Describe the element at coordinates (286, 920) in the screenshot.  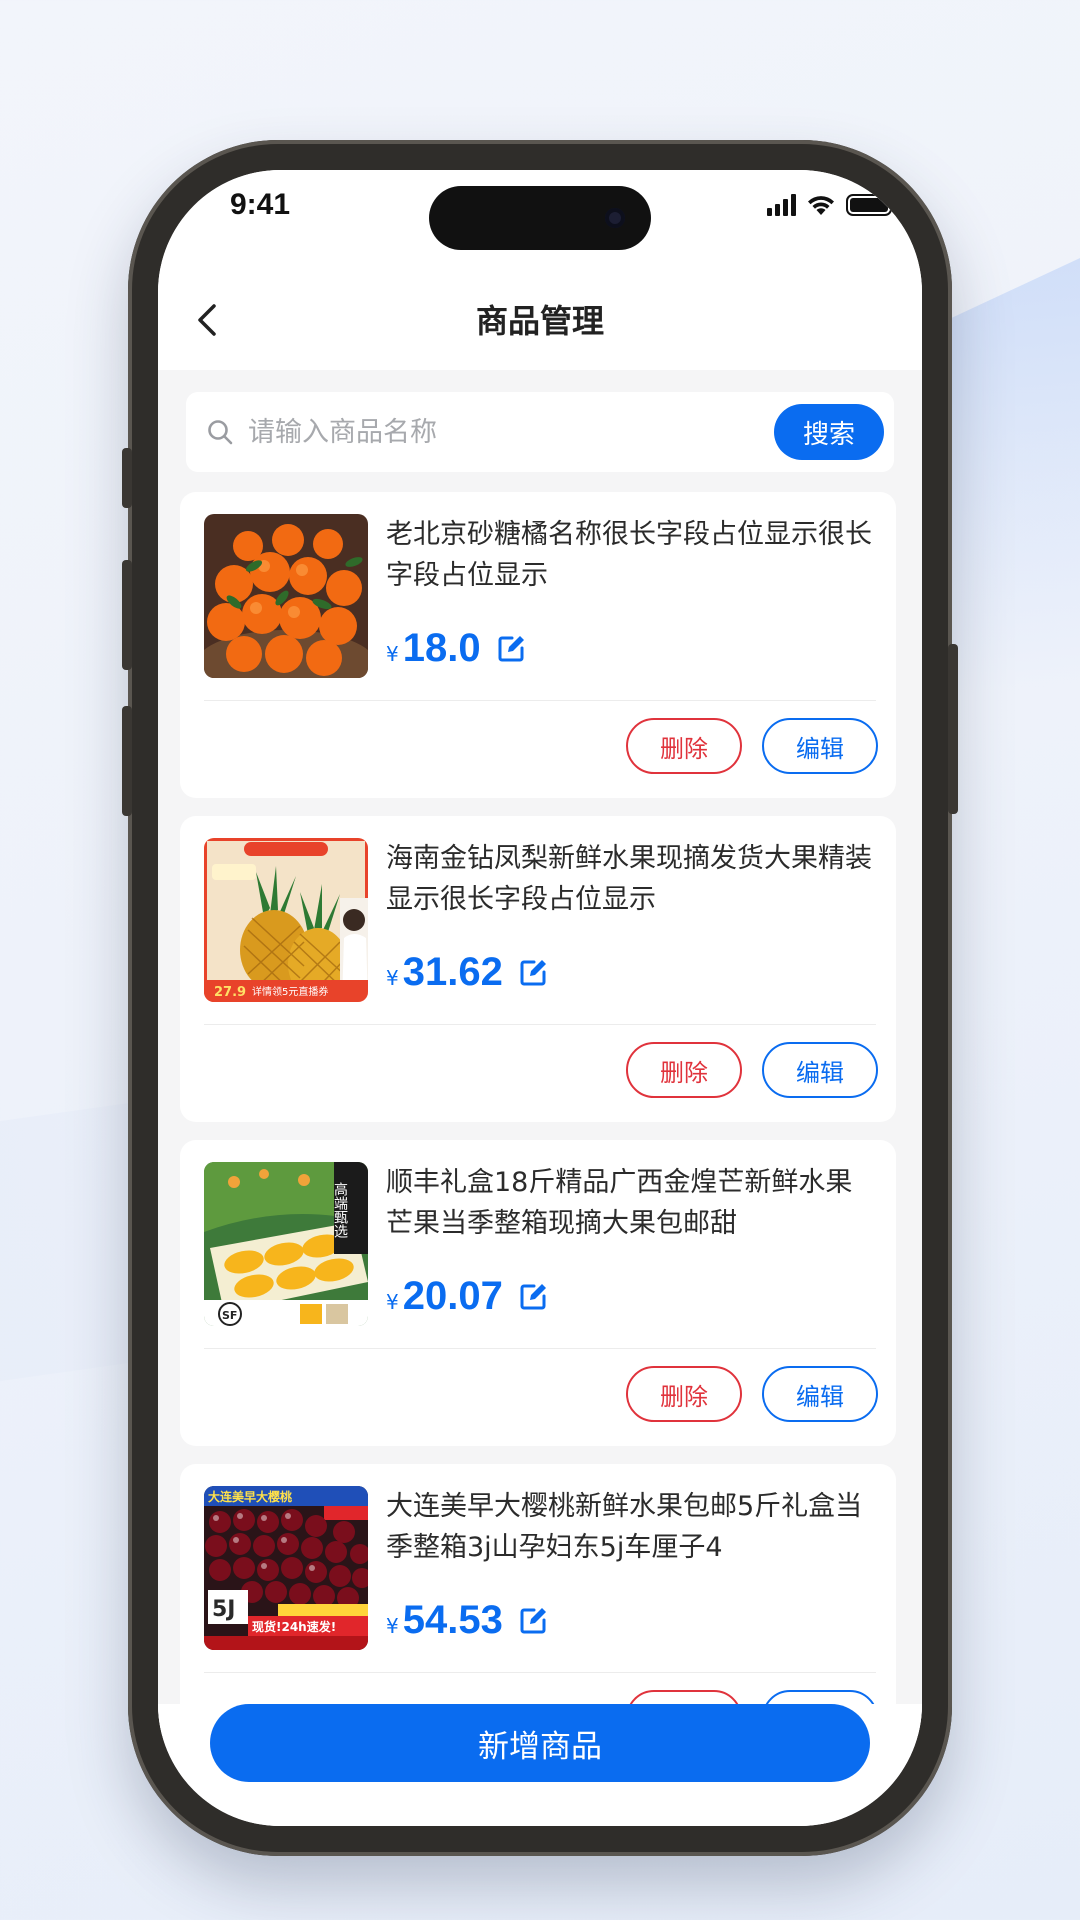
I see `product-image-pineapples: 27.9 详情领5元直播券` at that location.